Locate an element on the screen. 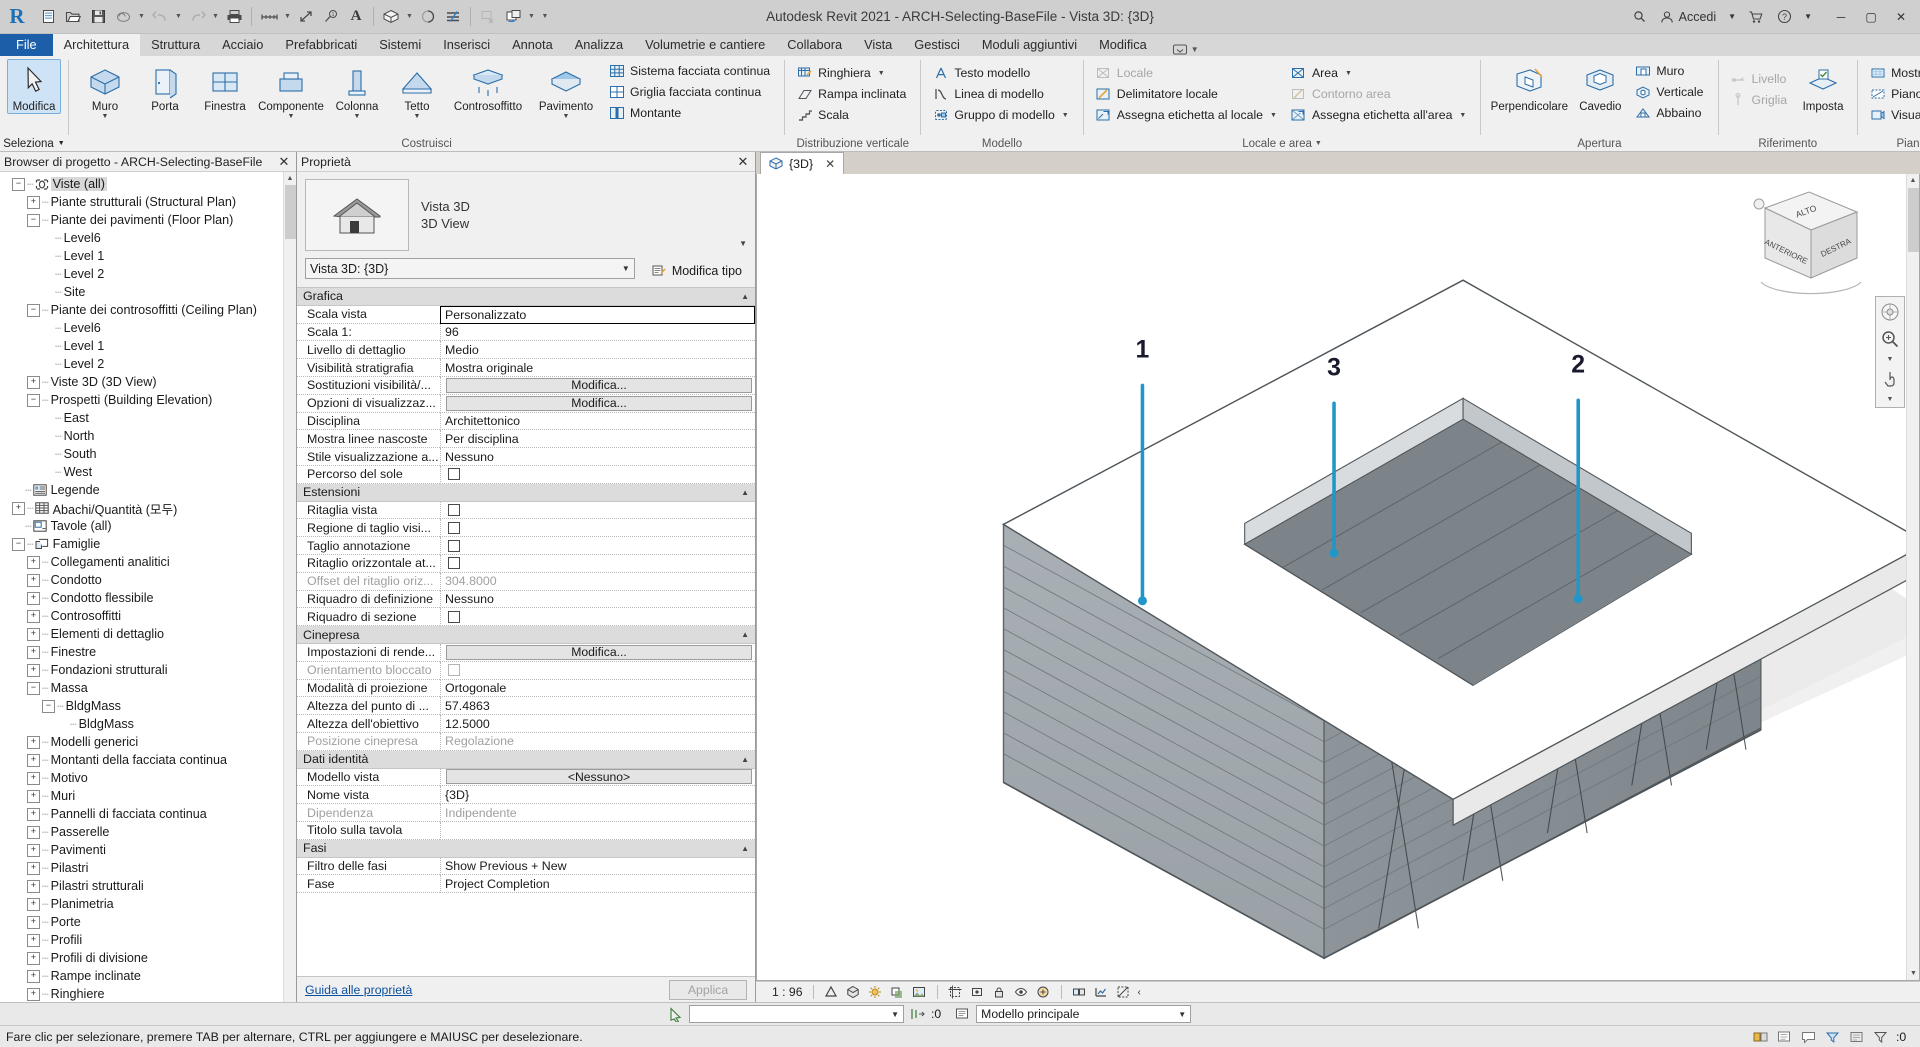 The image size is (1920, 1047). tab-moduli-aggiuntivi: Moduli aggiuntivi is located at coordinates (1029, 45).